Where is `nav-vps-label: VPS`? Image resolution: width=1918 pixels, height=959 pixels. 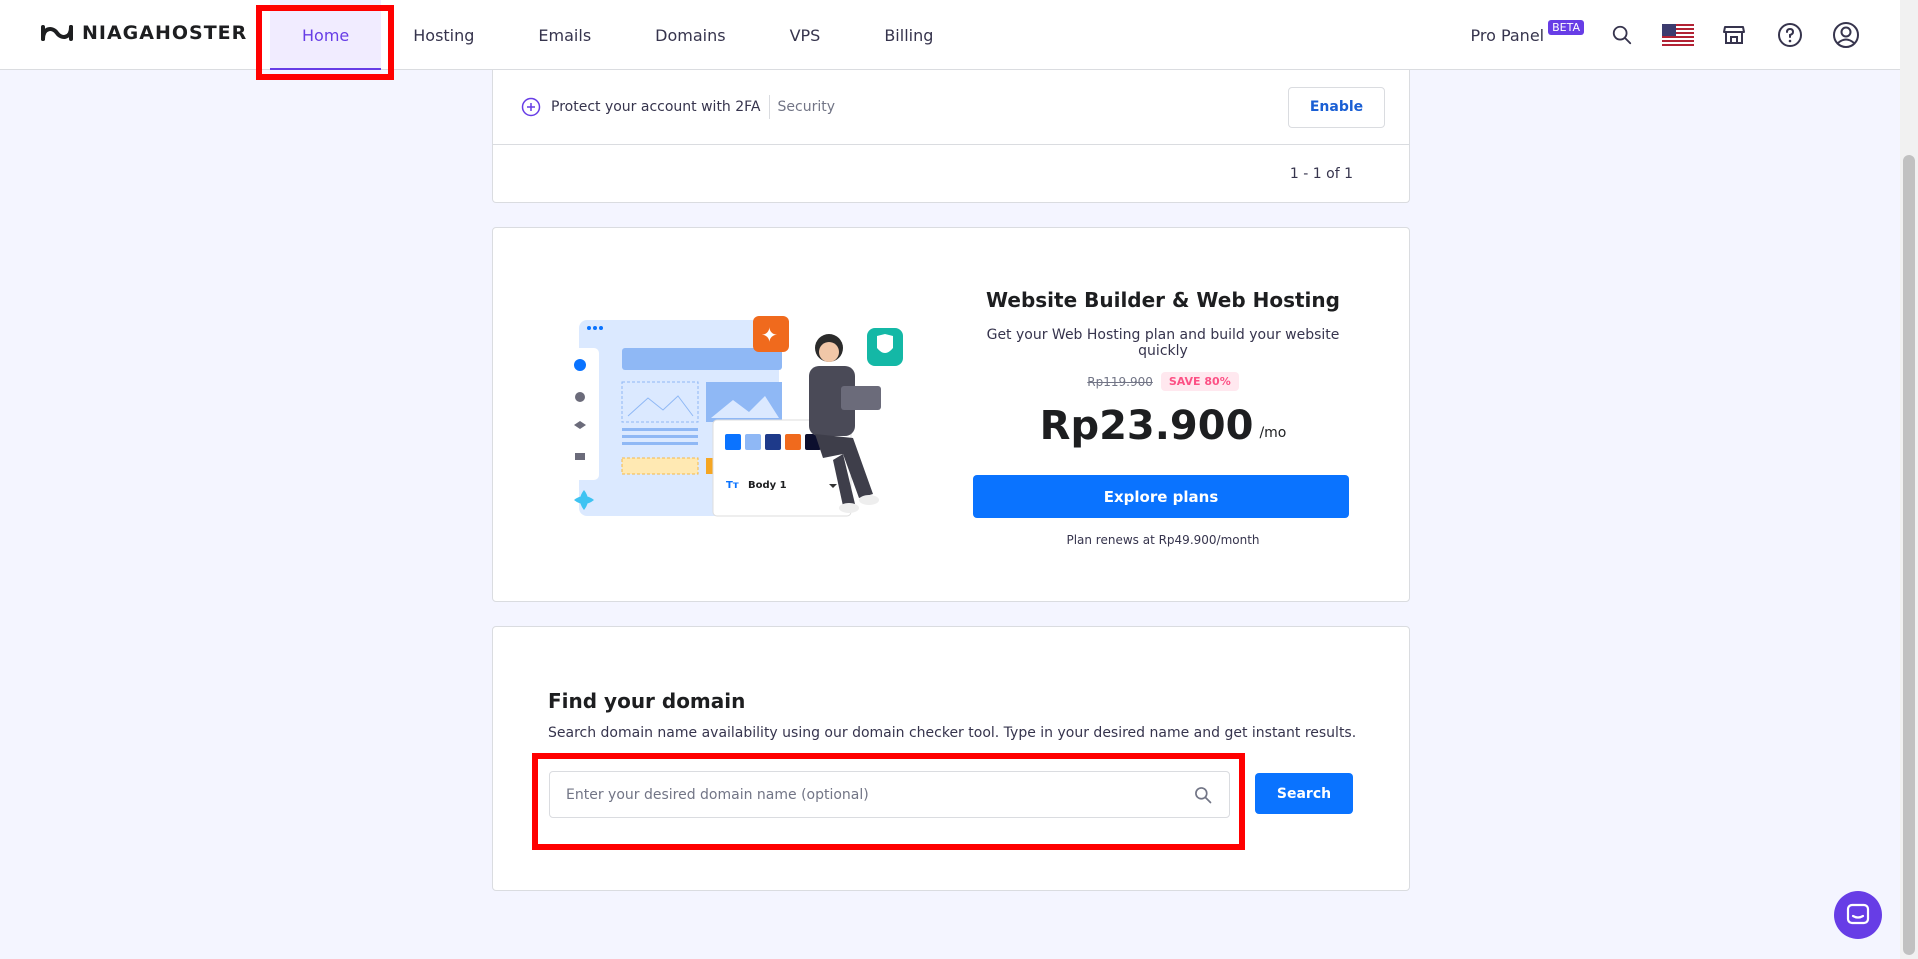
nav-vps-label: VPS is located at coordinates (805, 35).